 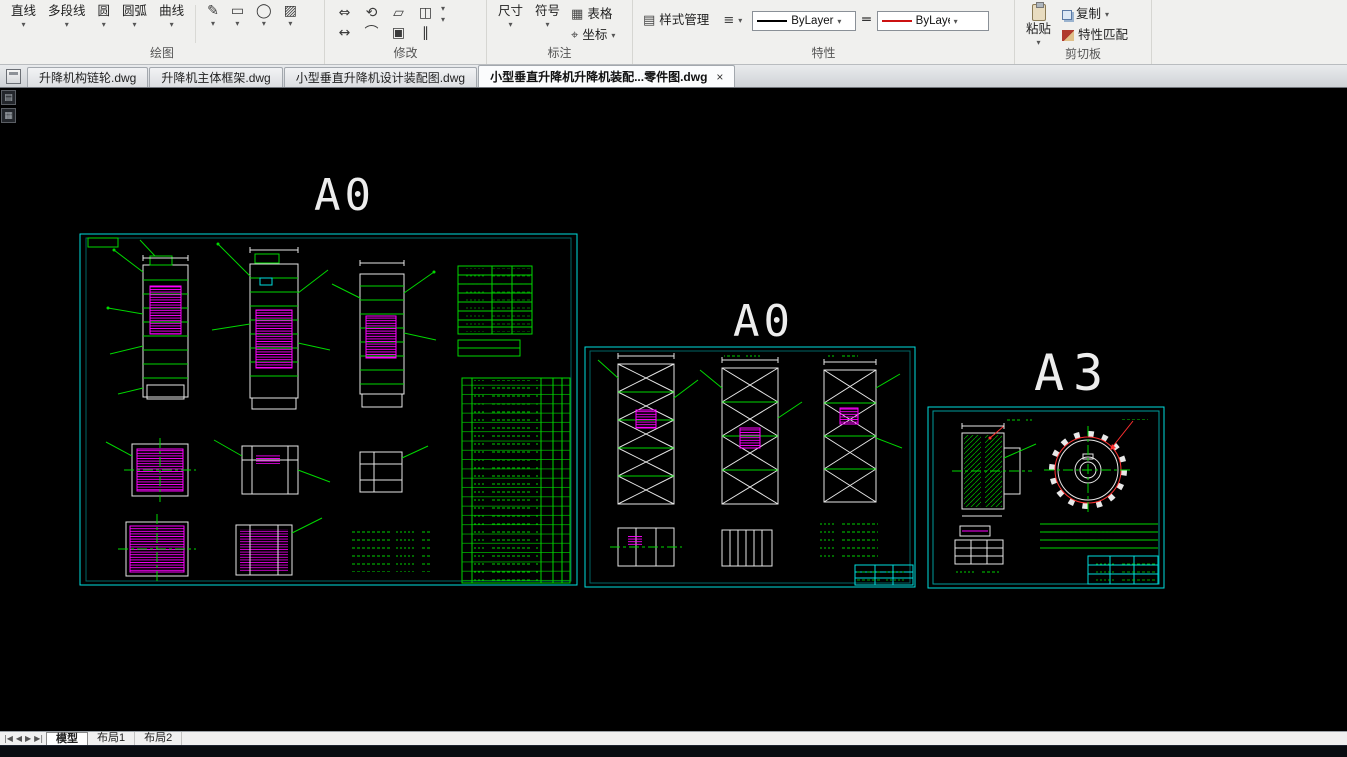 What do you see at coordinates (8, 97) in the screenshot?
I see `palette-icon-1: ▤` at bounding box center [8, 97].